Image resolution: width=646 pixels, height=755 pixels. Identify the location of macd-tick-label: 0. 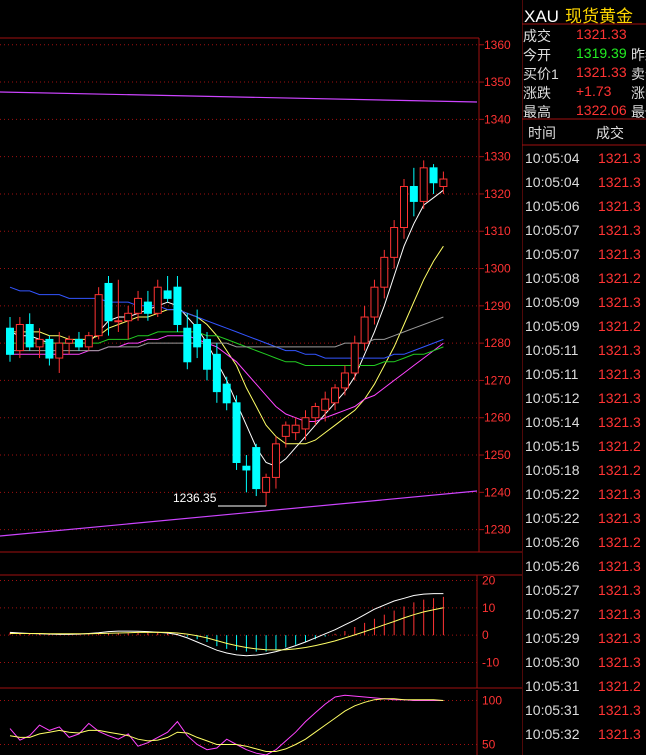
(485, 635).